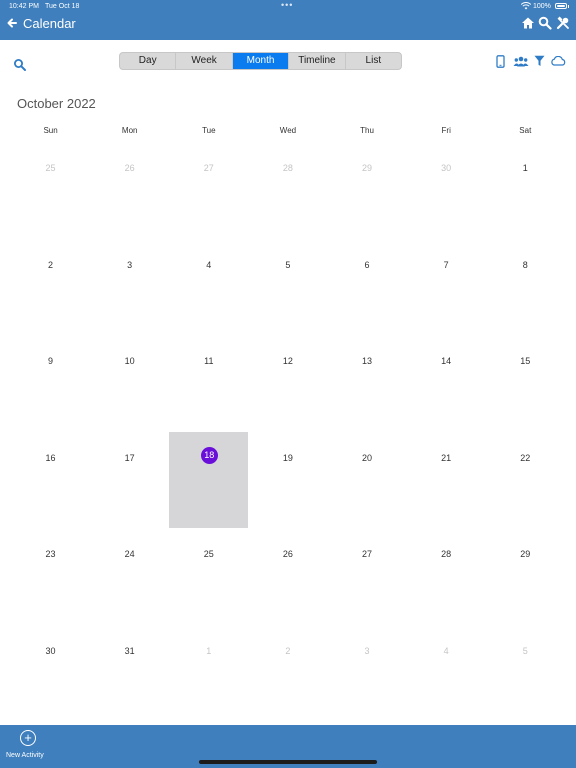 Image resolution: width=576 pixels, height=768 pixels. I want to click on day-number: 19, so click(287, 457).